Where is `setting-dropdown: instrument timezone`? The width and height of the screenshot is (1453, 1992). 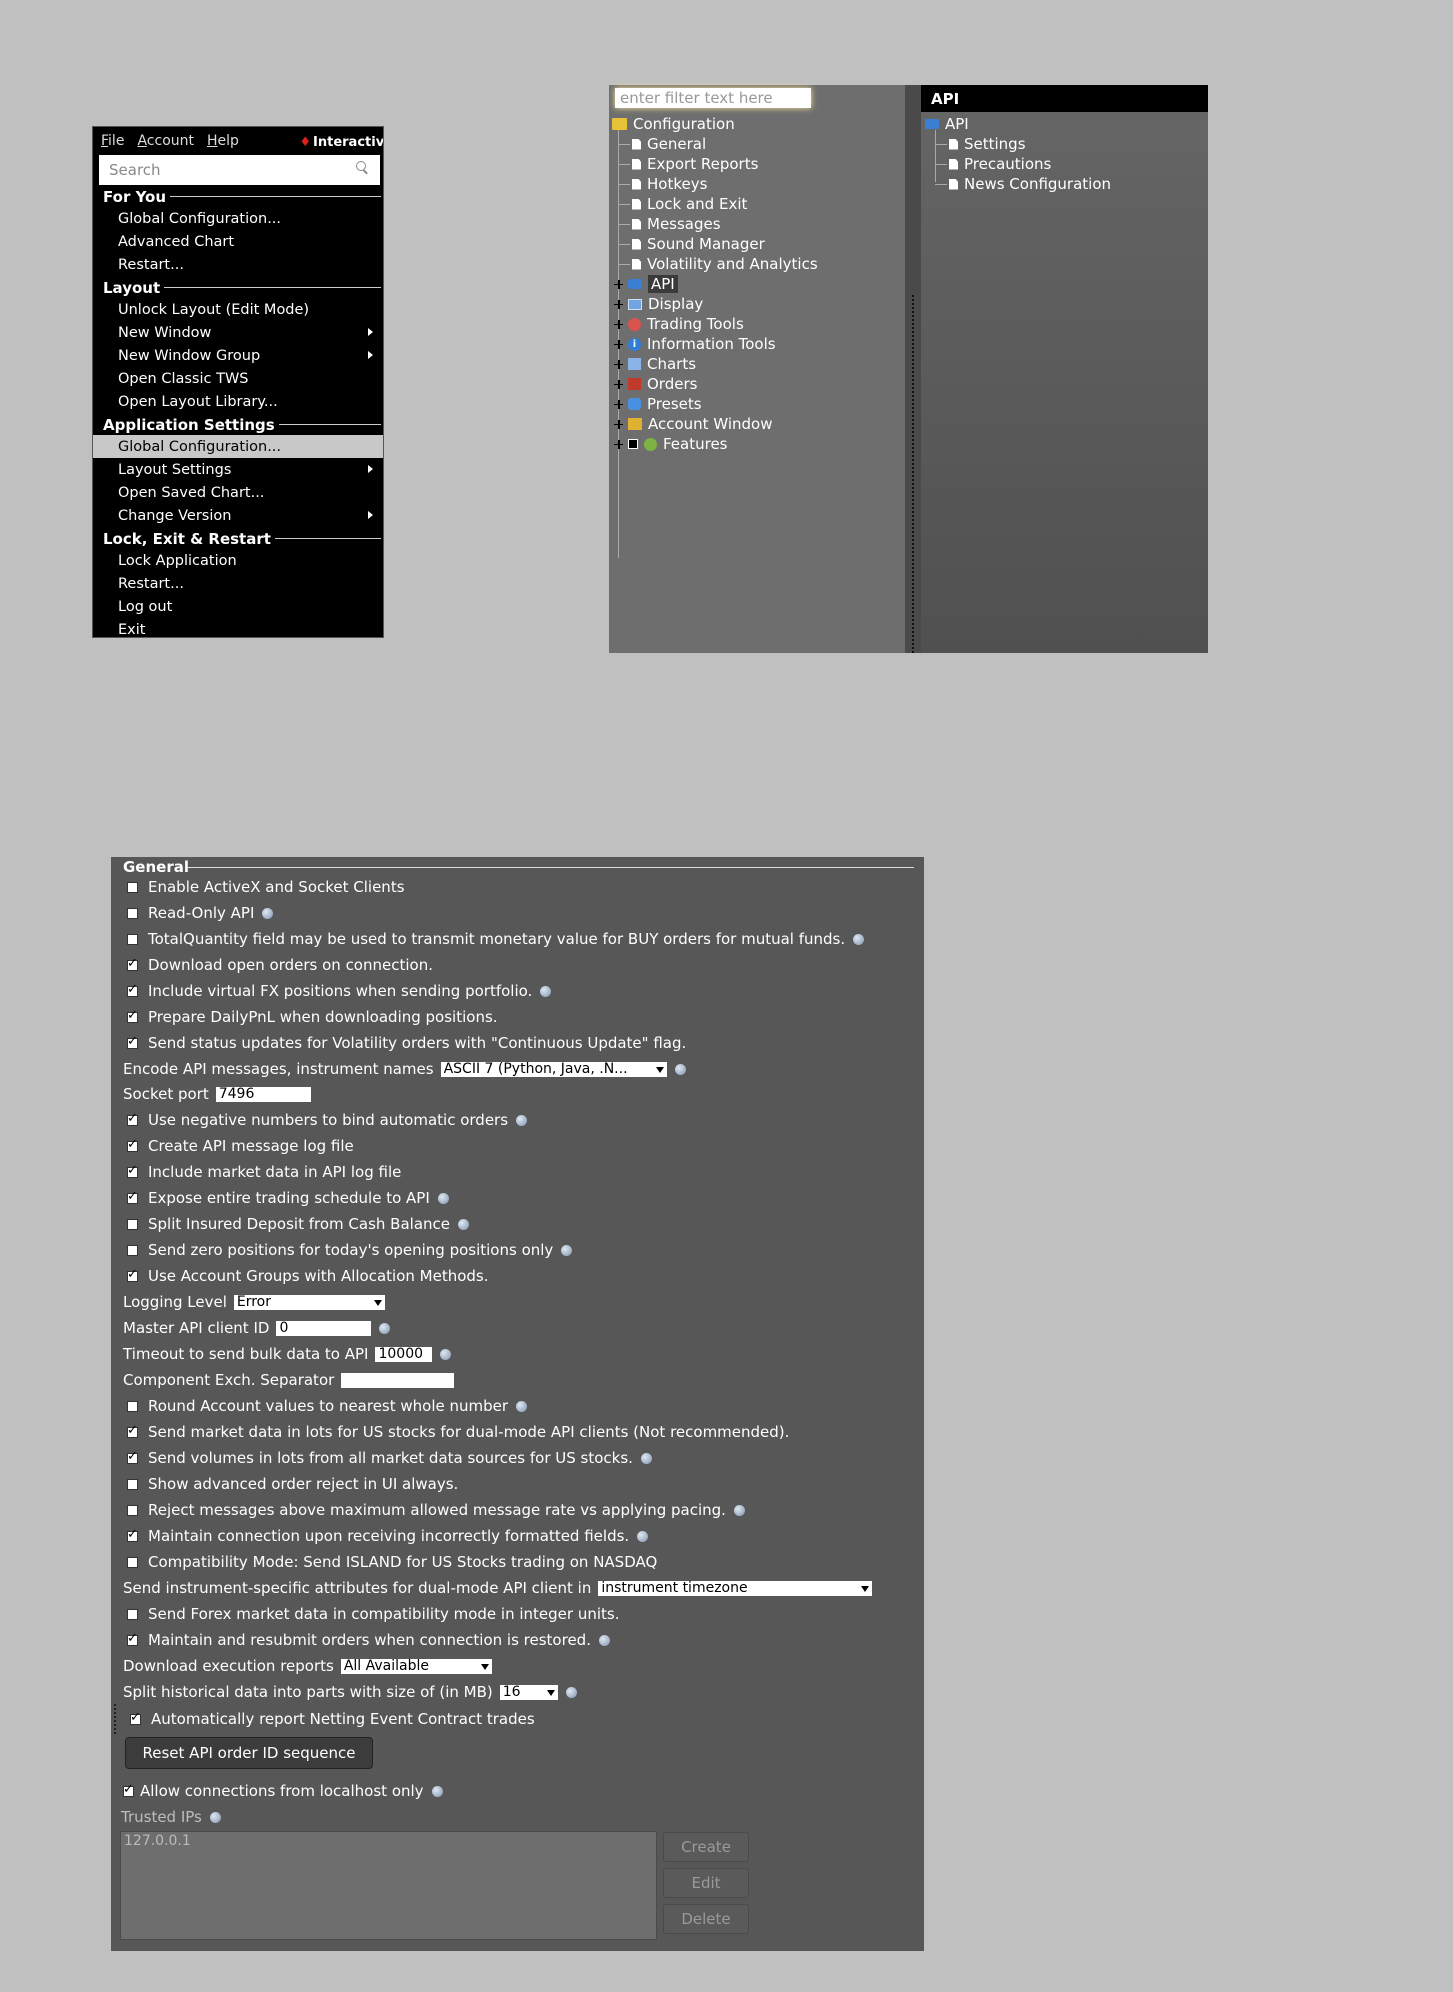 setting-dropdown: instrument timezone is located at coordinates (735, 1588).